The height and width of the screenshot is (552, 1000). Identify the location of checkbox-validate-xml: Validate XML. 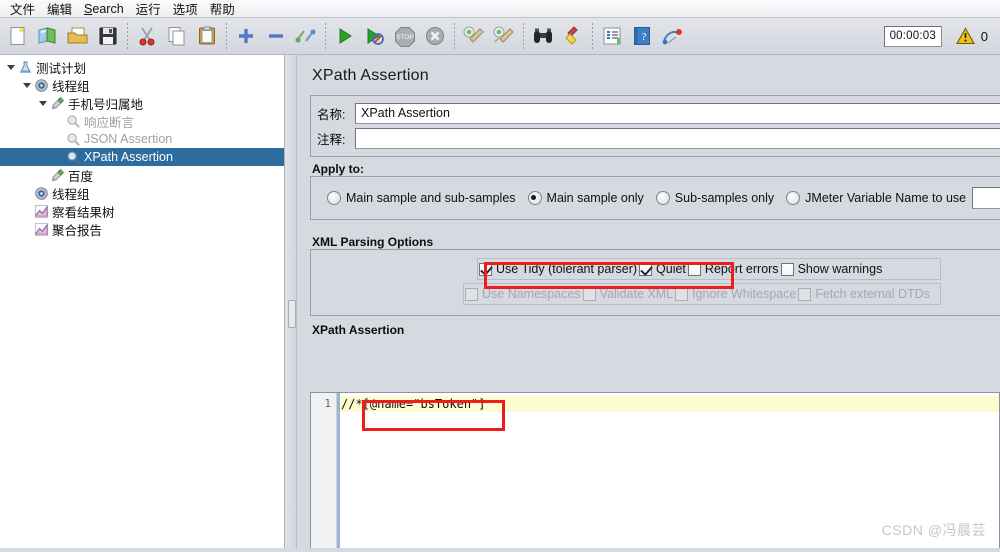
(628, 294).